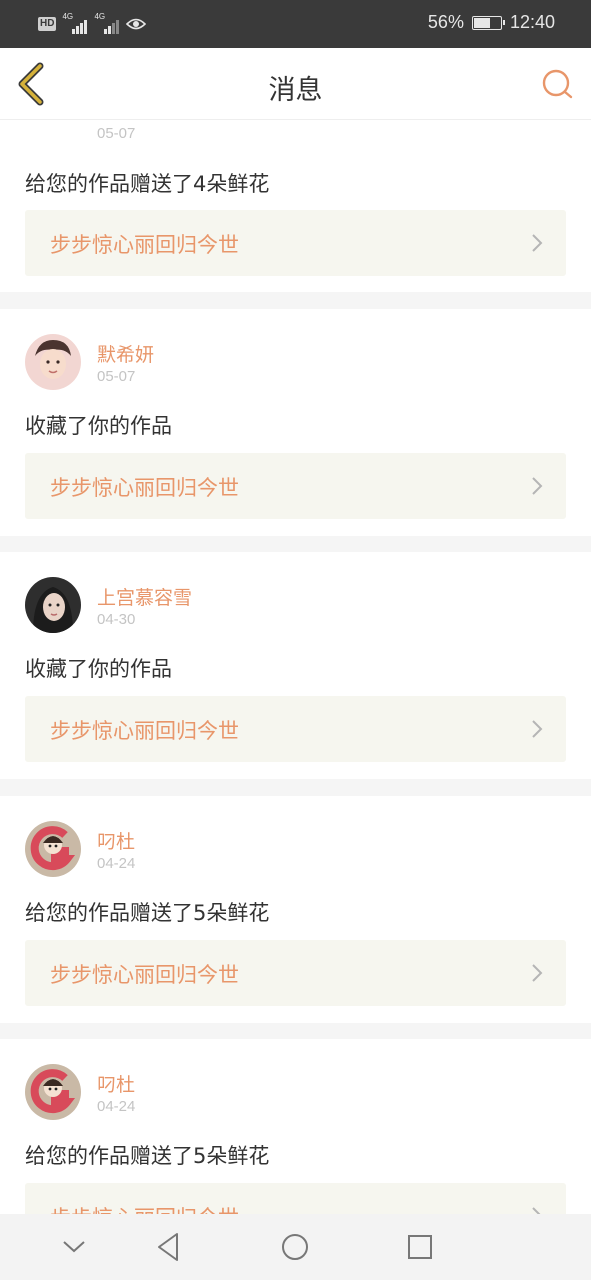 The height and width of the screenshot is (1280, 591). Describe the element at coordinates (116, 619) in the screenshot. I see `message-date: 04-30` at that location.